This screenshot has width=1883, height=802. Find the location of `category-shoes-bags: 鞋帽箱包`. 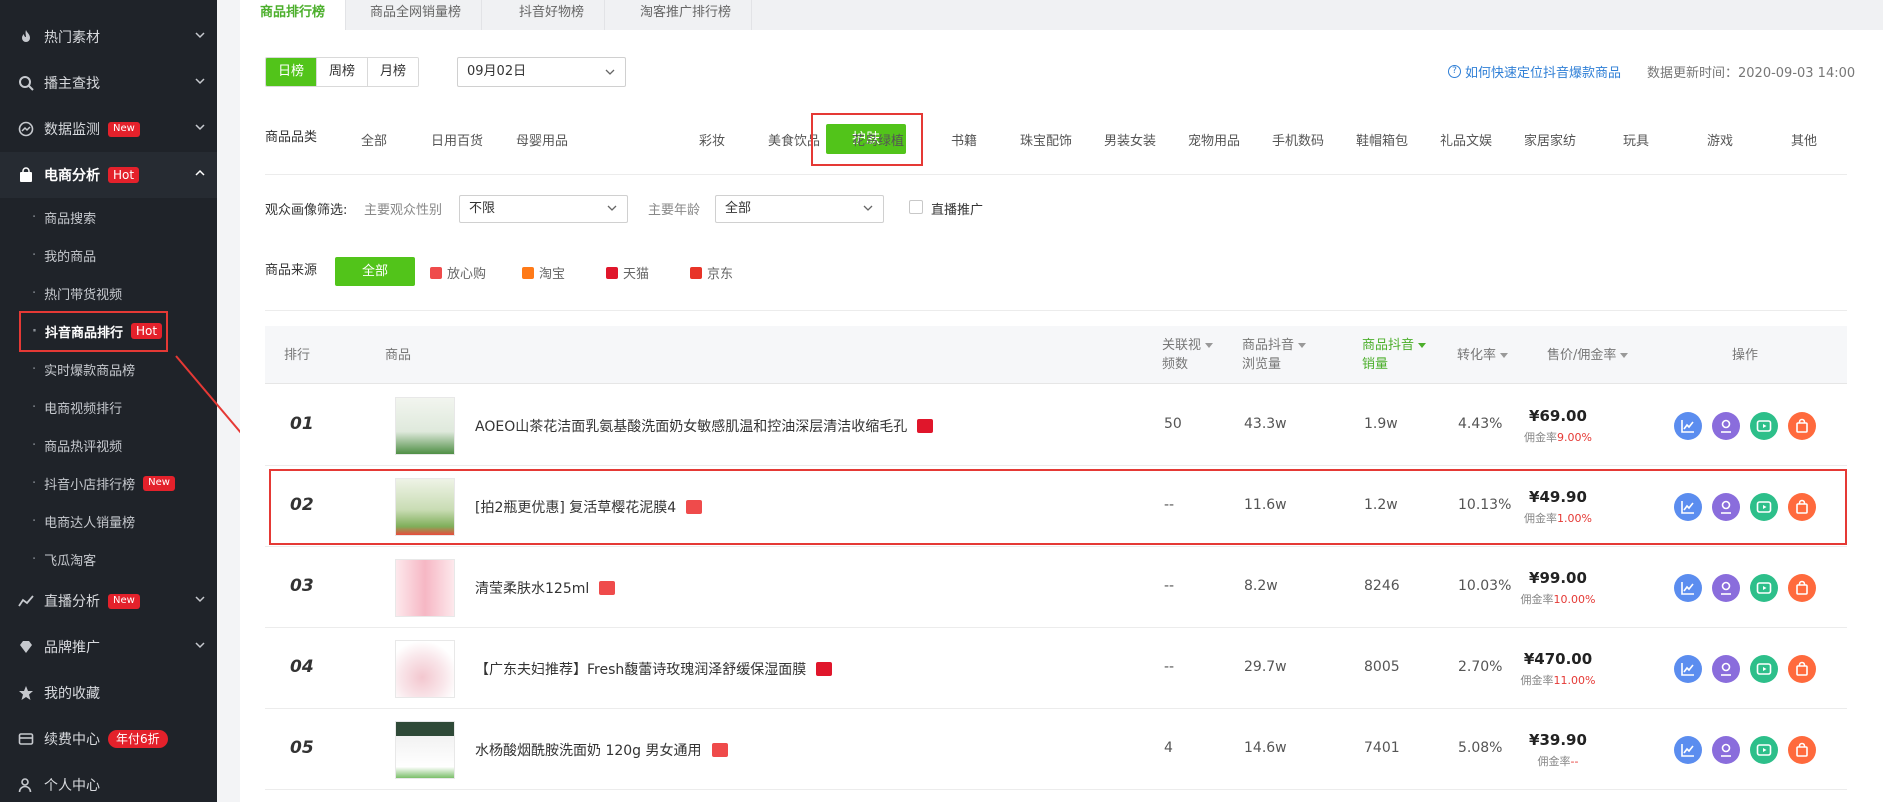

category-shoes-bags: 鞋帽箱包 is located at coordinates (1382, 139).